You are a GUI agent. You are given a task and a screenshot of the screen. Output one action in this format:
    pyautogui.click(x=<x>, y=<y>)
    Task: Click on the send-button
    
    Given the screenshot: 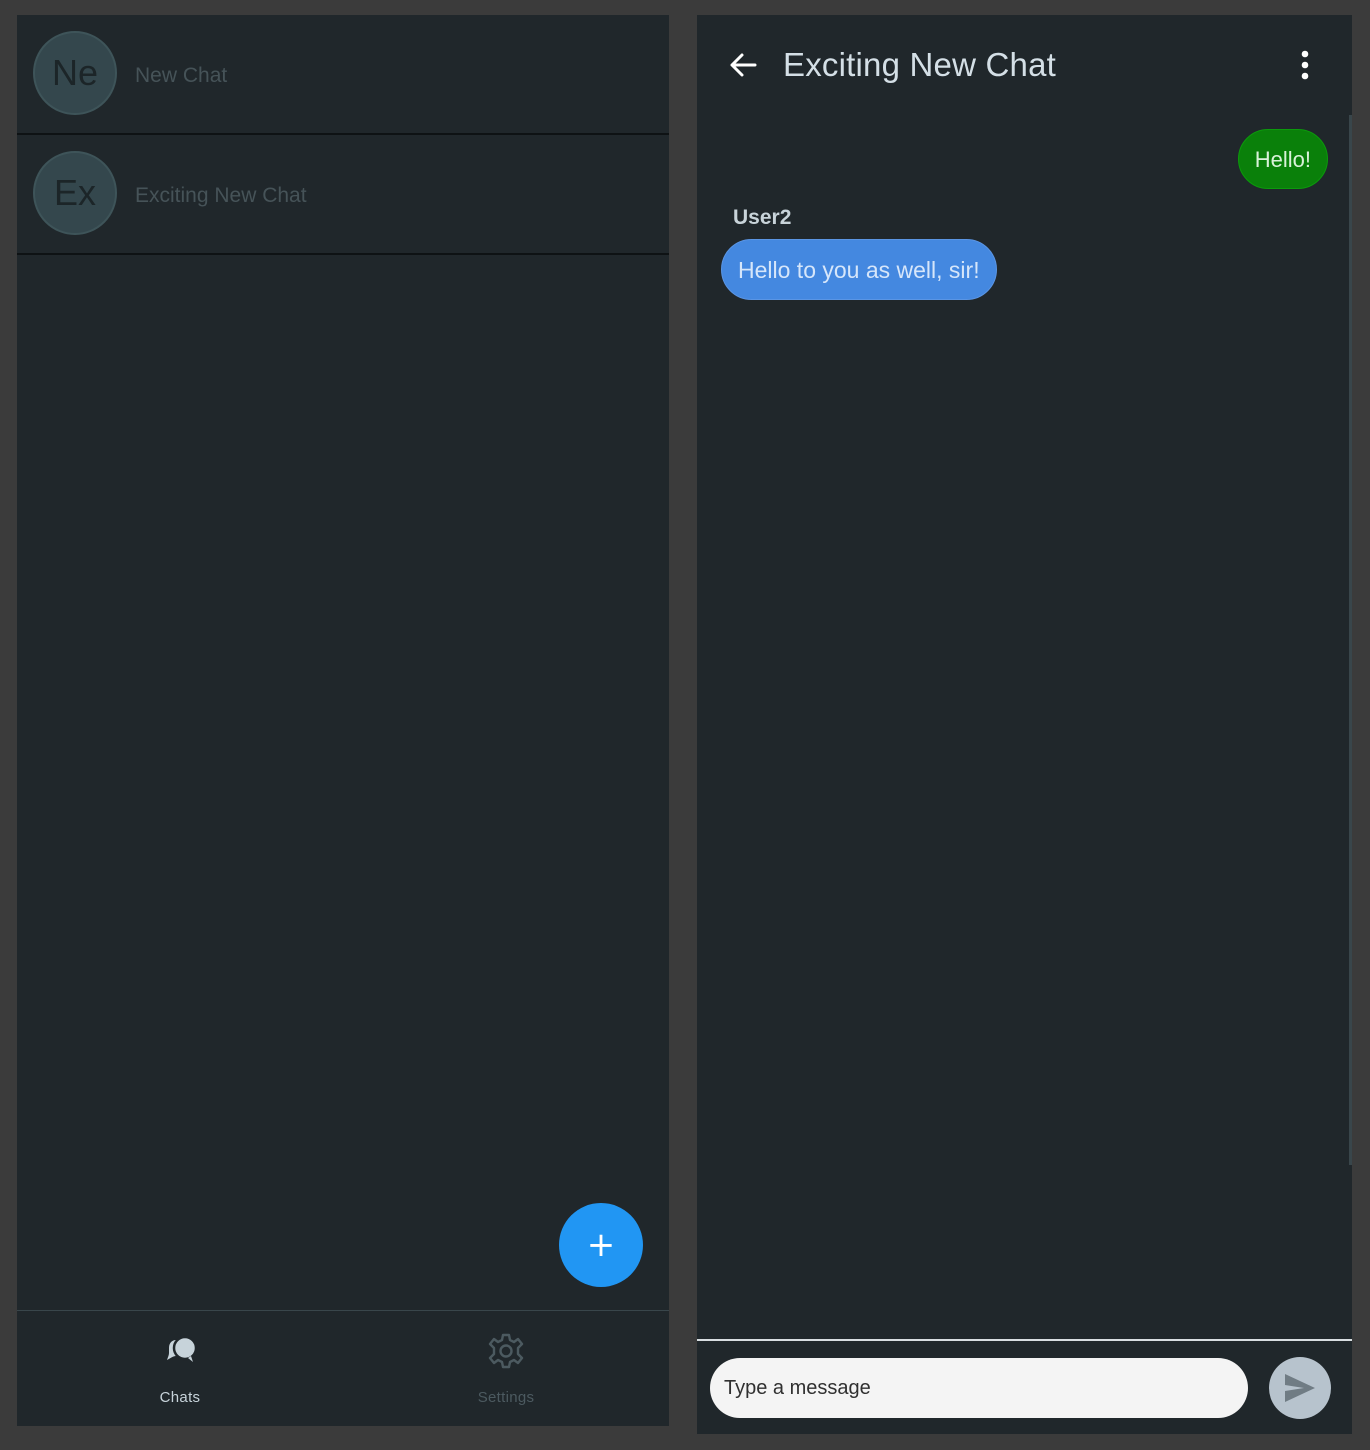 What is the action you would take?
    pyautogui.click(x=1300, y=1388)
    